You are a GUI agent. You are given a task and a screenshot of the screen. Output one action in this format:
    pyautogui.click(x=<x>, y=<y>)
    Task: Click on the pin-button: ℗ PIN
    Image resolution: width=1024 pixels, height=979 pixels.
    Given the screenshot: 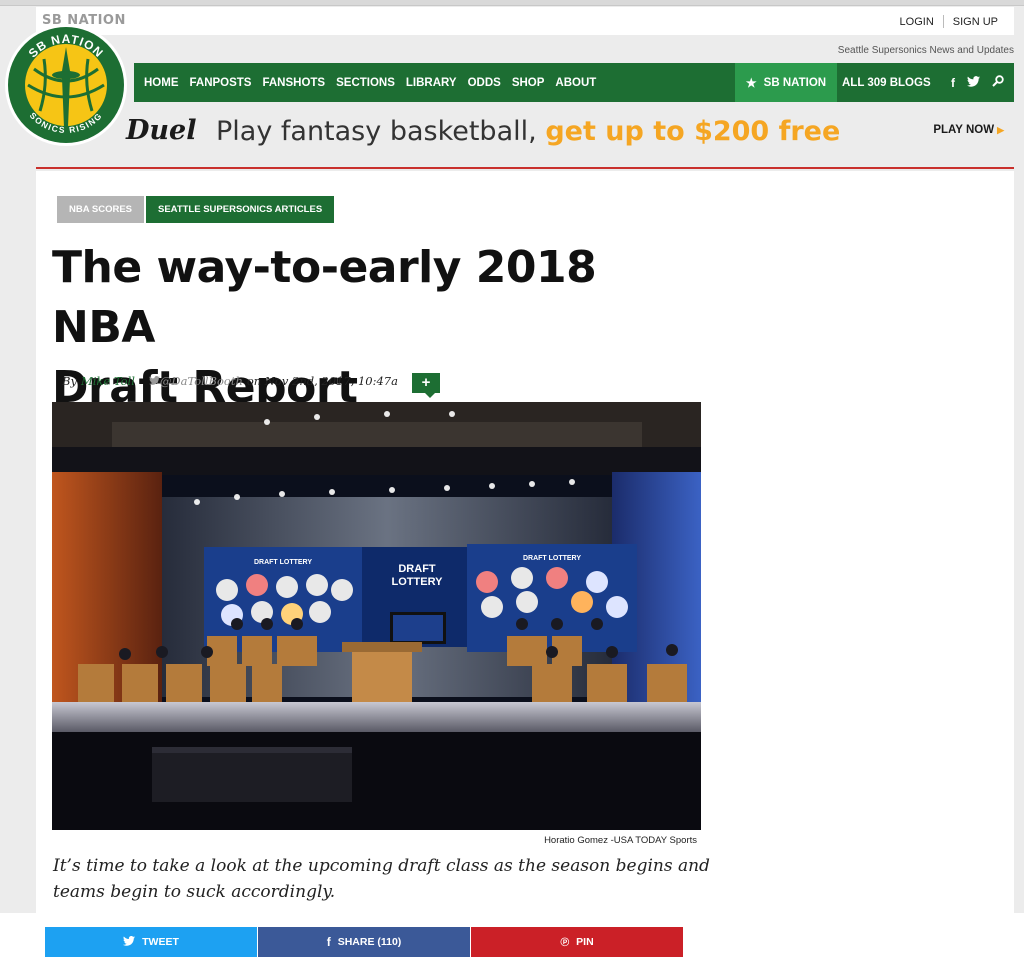 What is the action you would take?
    pyautogui.click(x=577, y=942)
    